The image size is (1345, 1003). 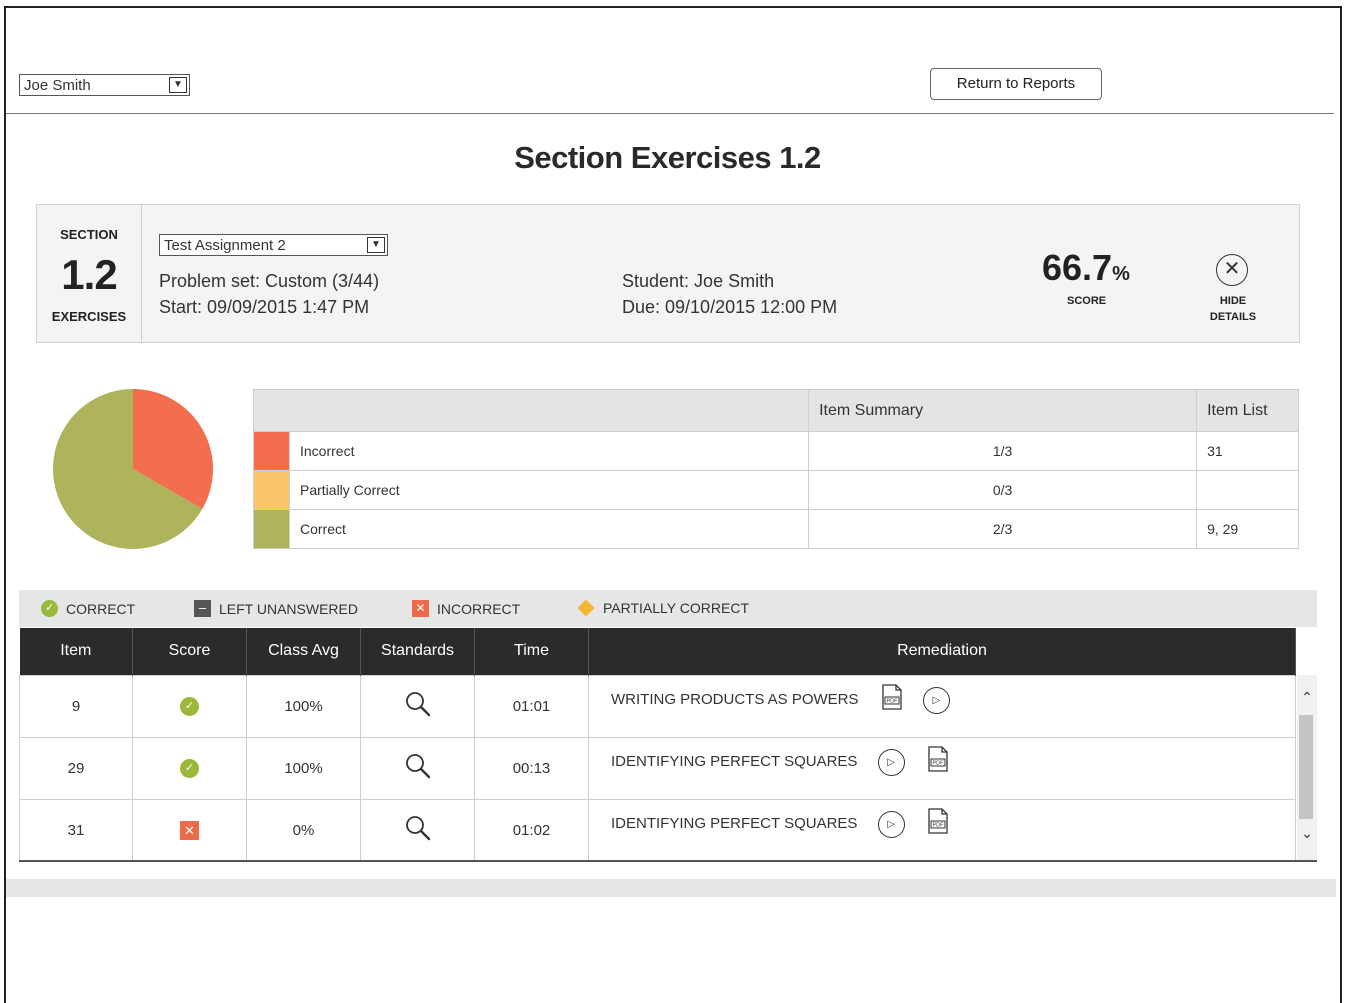 I want to click on correct-swatch, so click(x=271, y=529).